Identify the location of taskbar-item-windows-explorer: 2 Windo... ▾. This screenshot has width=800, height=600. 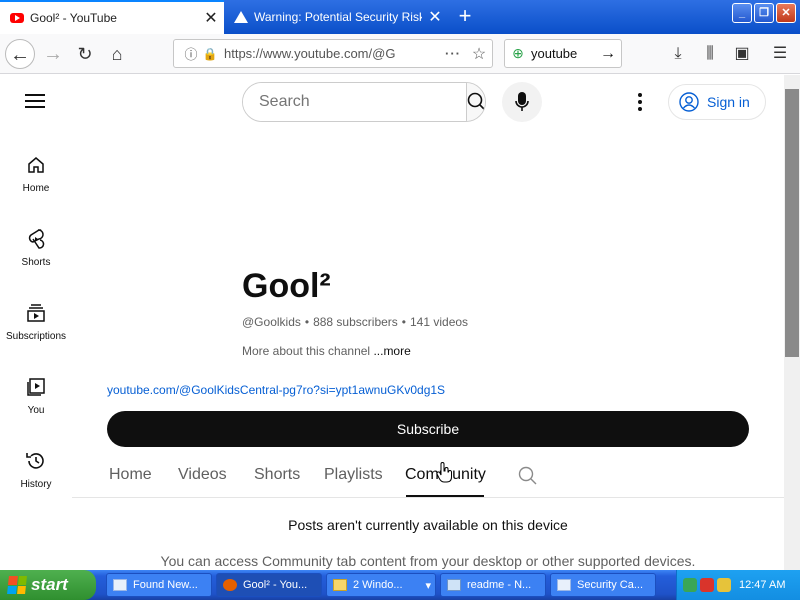
(381, 585).